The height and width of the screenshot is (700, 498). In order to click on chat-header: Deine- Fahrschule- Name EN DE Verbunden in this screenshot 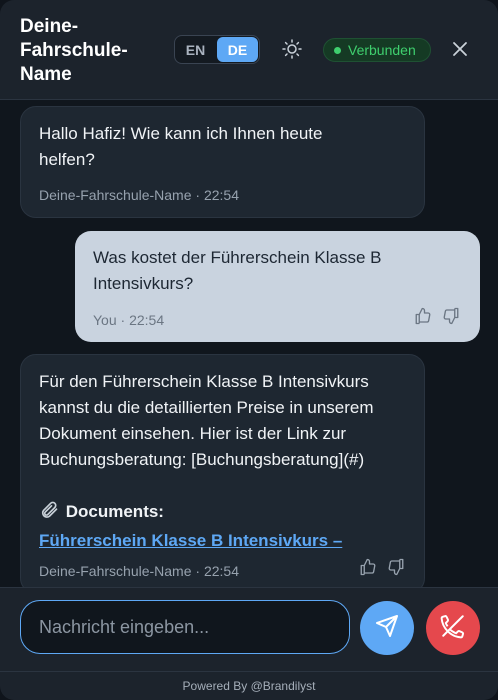, I will do `click(249, 50)`.